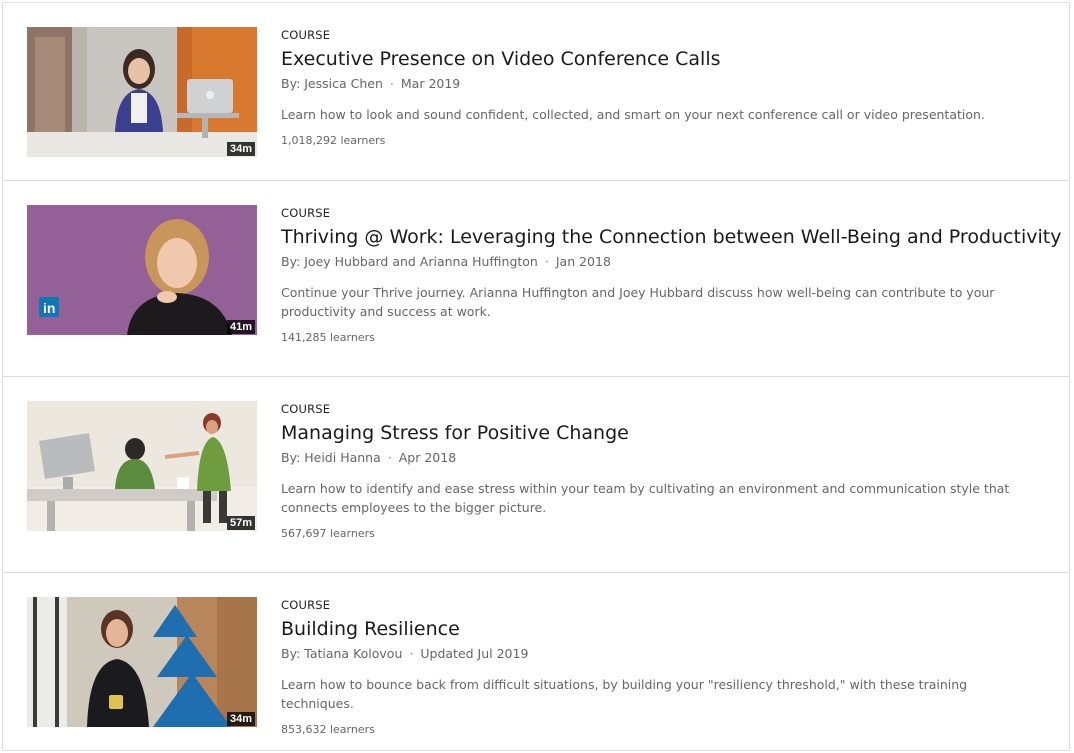 The image size is (1074, 753). Describe the element at coordinates (332, 83) in the screenshot. I see `course-author: By: Jessica Chen` at that location.